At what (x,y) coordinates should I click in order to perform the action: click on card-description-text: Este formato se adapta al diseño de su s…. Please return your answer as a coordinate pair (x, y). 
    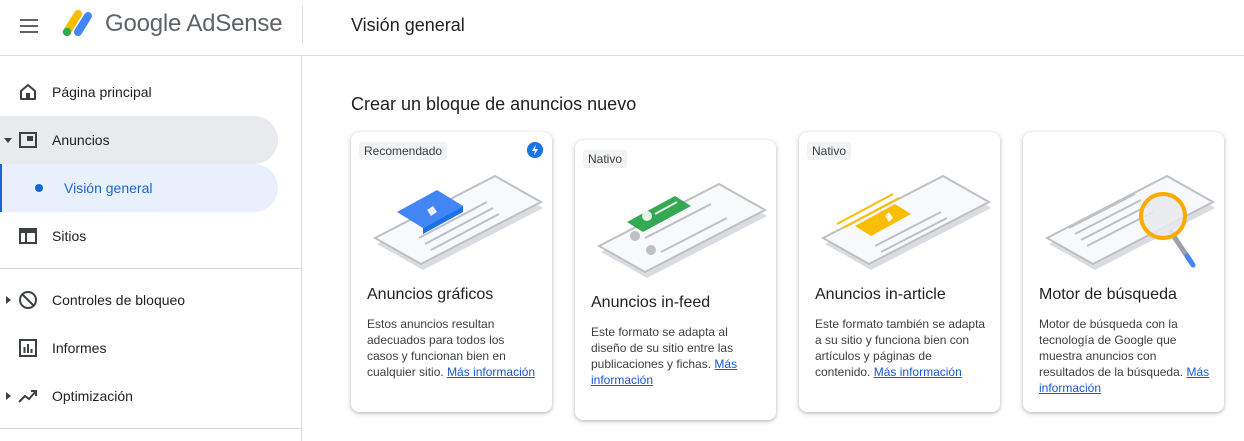
    Looking at the image, I should click on (662, 348).